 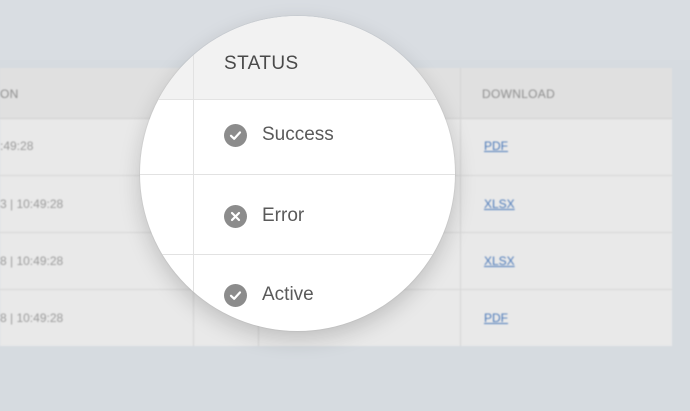 I want to click on status-active: Active, so click(x=269, y=295).